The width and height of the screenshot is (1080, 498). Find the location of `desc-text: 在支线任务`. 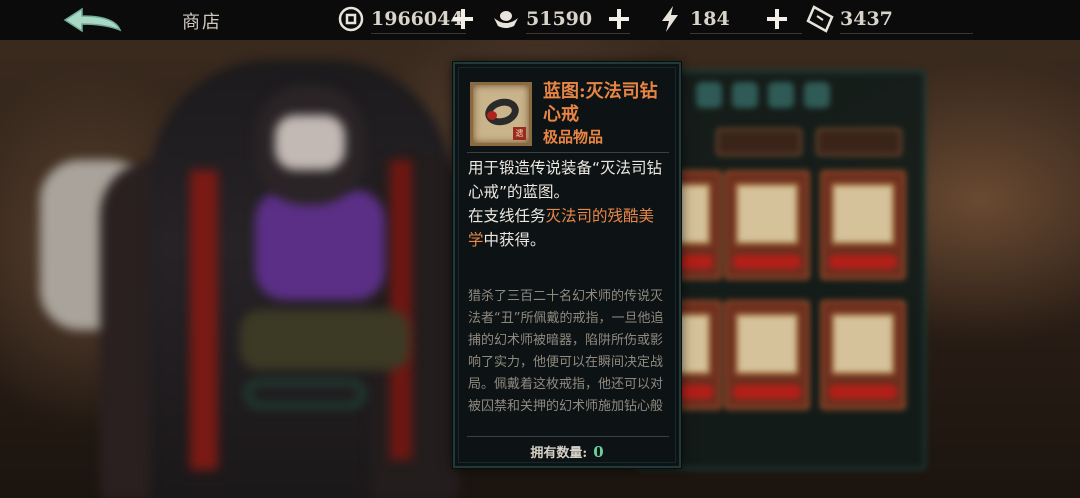

desc-text: 在支线任务 is located at coordinates (507, 216).